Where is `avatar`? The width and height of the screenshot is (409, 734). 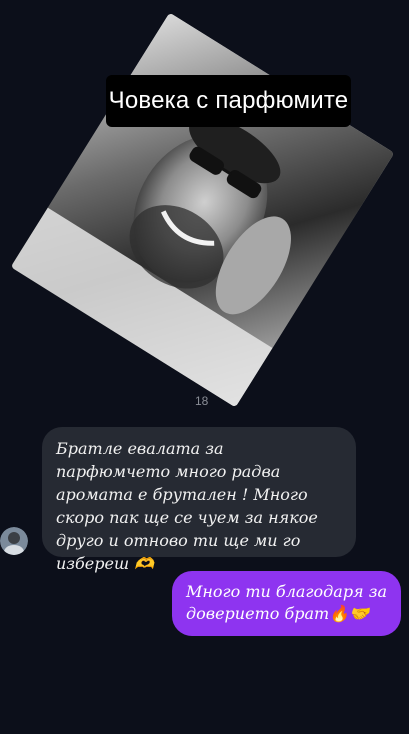 avatar is located at coordinates (14, 541).